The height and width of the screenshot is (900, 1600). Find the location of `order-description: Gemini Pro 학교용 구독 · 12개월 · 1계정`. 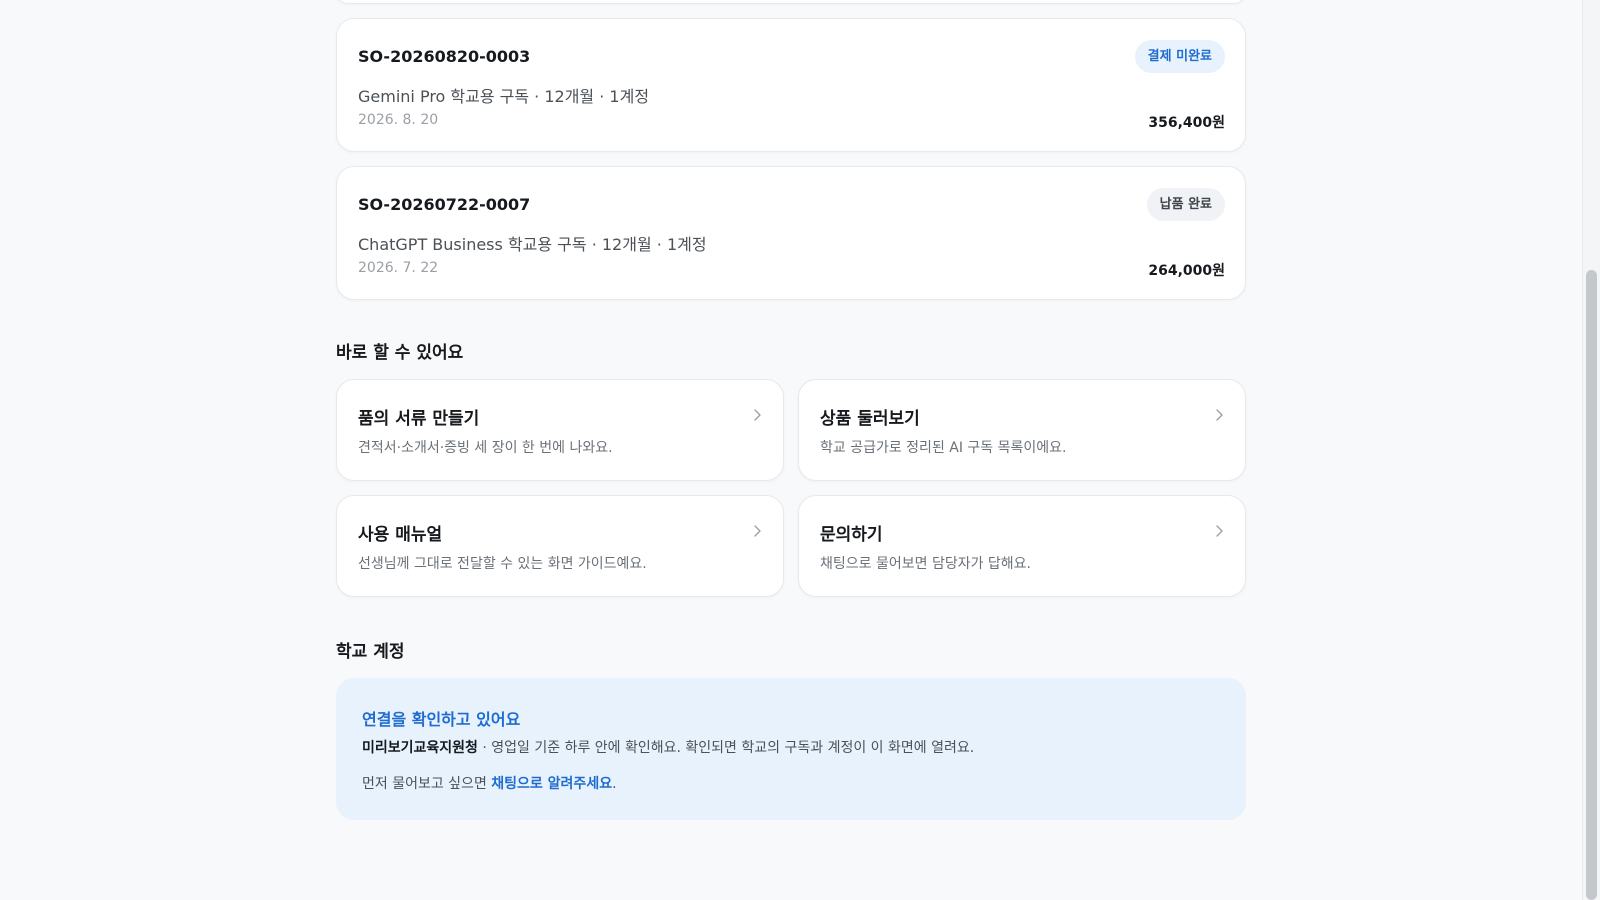

order-description: Gemini Pro 학교용 구독 · 12개월 · 1계정 is located at coordinates (504, 96).